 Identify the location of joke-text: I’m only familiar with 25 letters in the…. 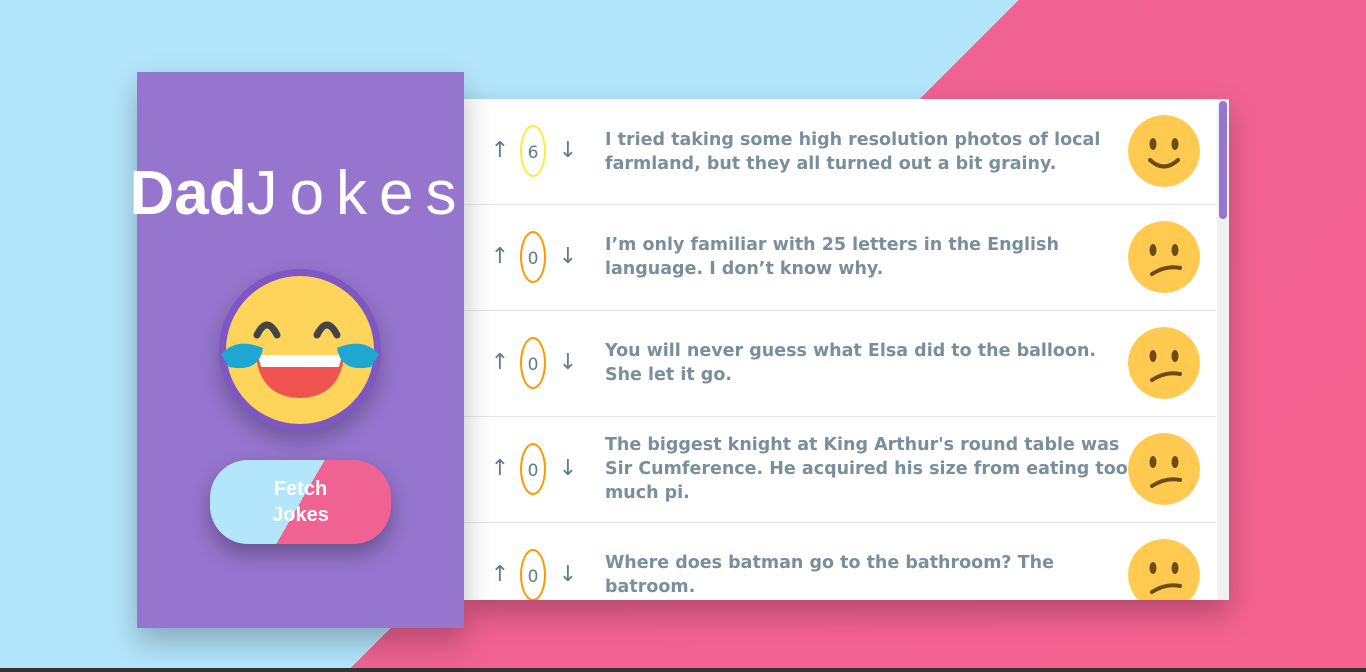
(832, 257).